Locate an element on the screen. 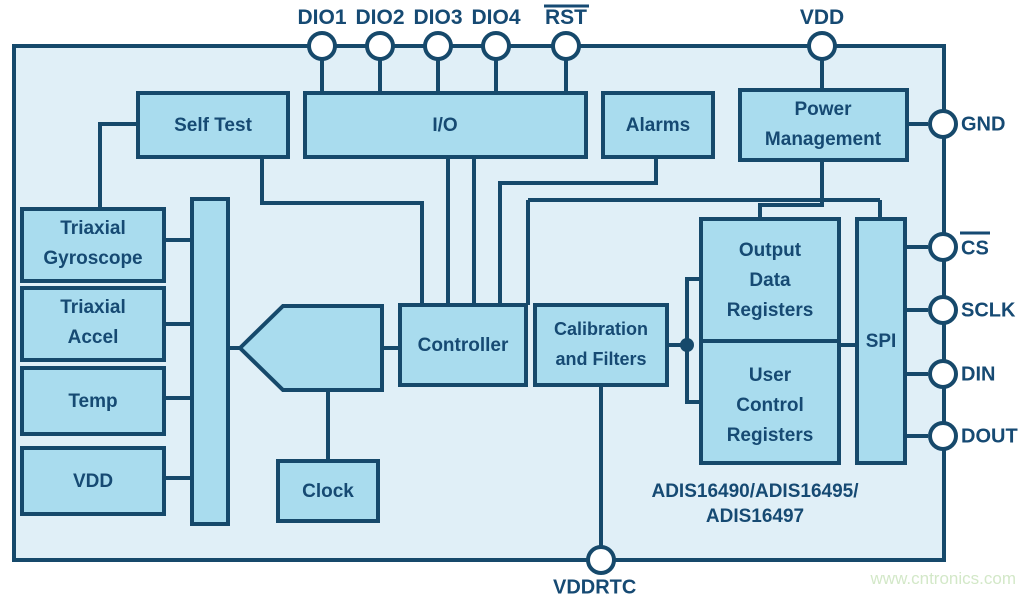 The height and width of the screenshot is (598, 1031). block-power-management-label-2: Management is located at coordinates (823, 139).